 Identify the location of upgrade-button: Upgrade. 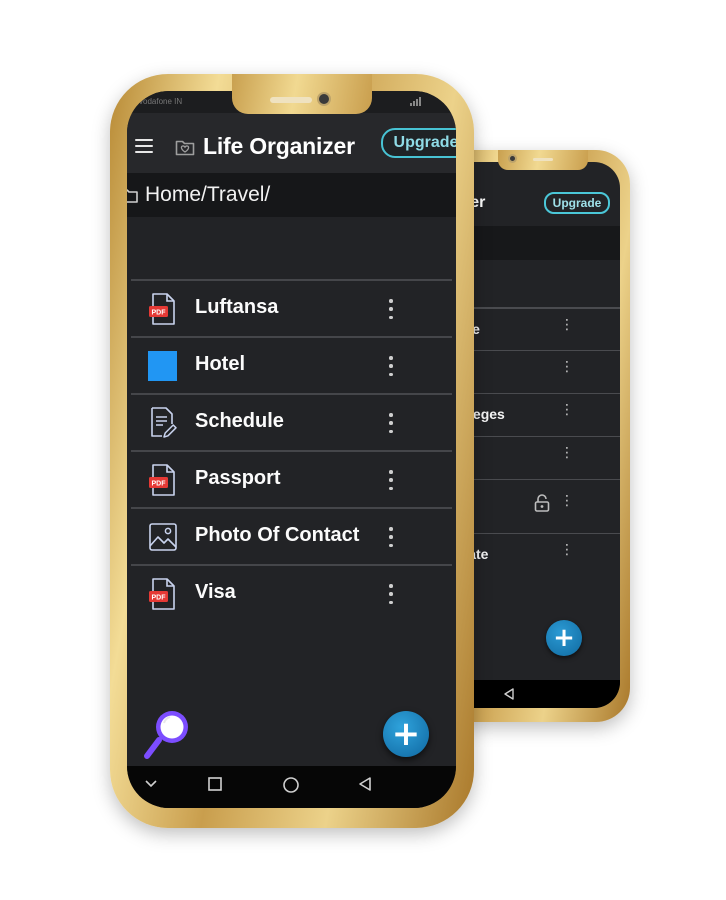
(418, 143).